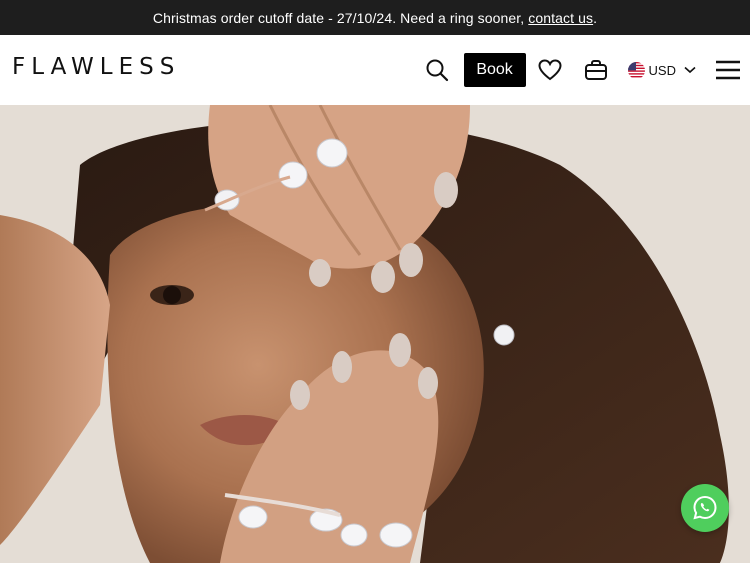 The height and width of the screenshot is (563, 750). Describe the element at coordinates (595, 17) in the screenshot. I see `announcement-suffix: .` at that location.